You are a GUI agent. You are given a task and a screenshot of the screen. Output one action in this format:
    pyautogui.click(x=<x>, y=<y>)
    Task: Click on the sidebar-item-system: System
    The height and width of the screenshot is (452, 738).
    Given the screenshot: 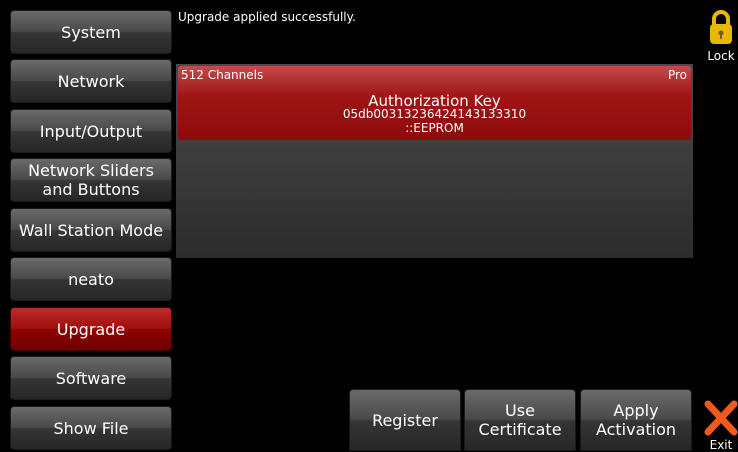 What is the action you would take?
    pyautogui.click(x=91, y=32)
    